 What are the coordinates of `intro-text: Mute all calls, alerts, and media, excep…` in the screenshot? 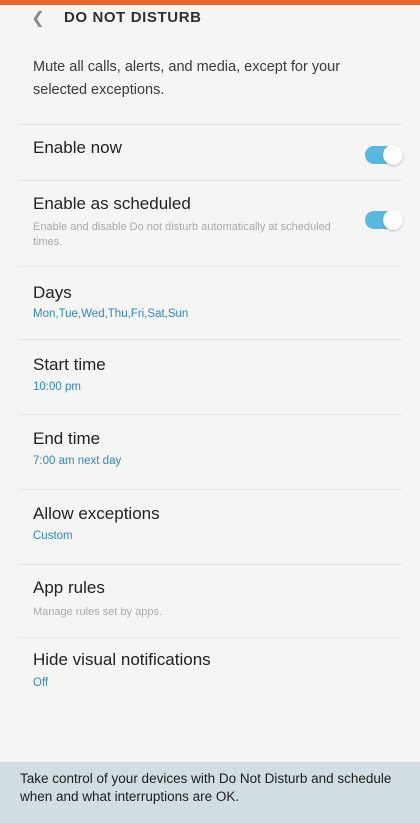 It's located at (187, 78).